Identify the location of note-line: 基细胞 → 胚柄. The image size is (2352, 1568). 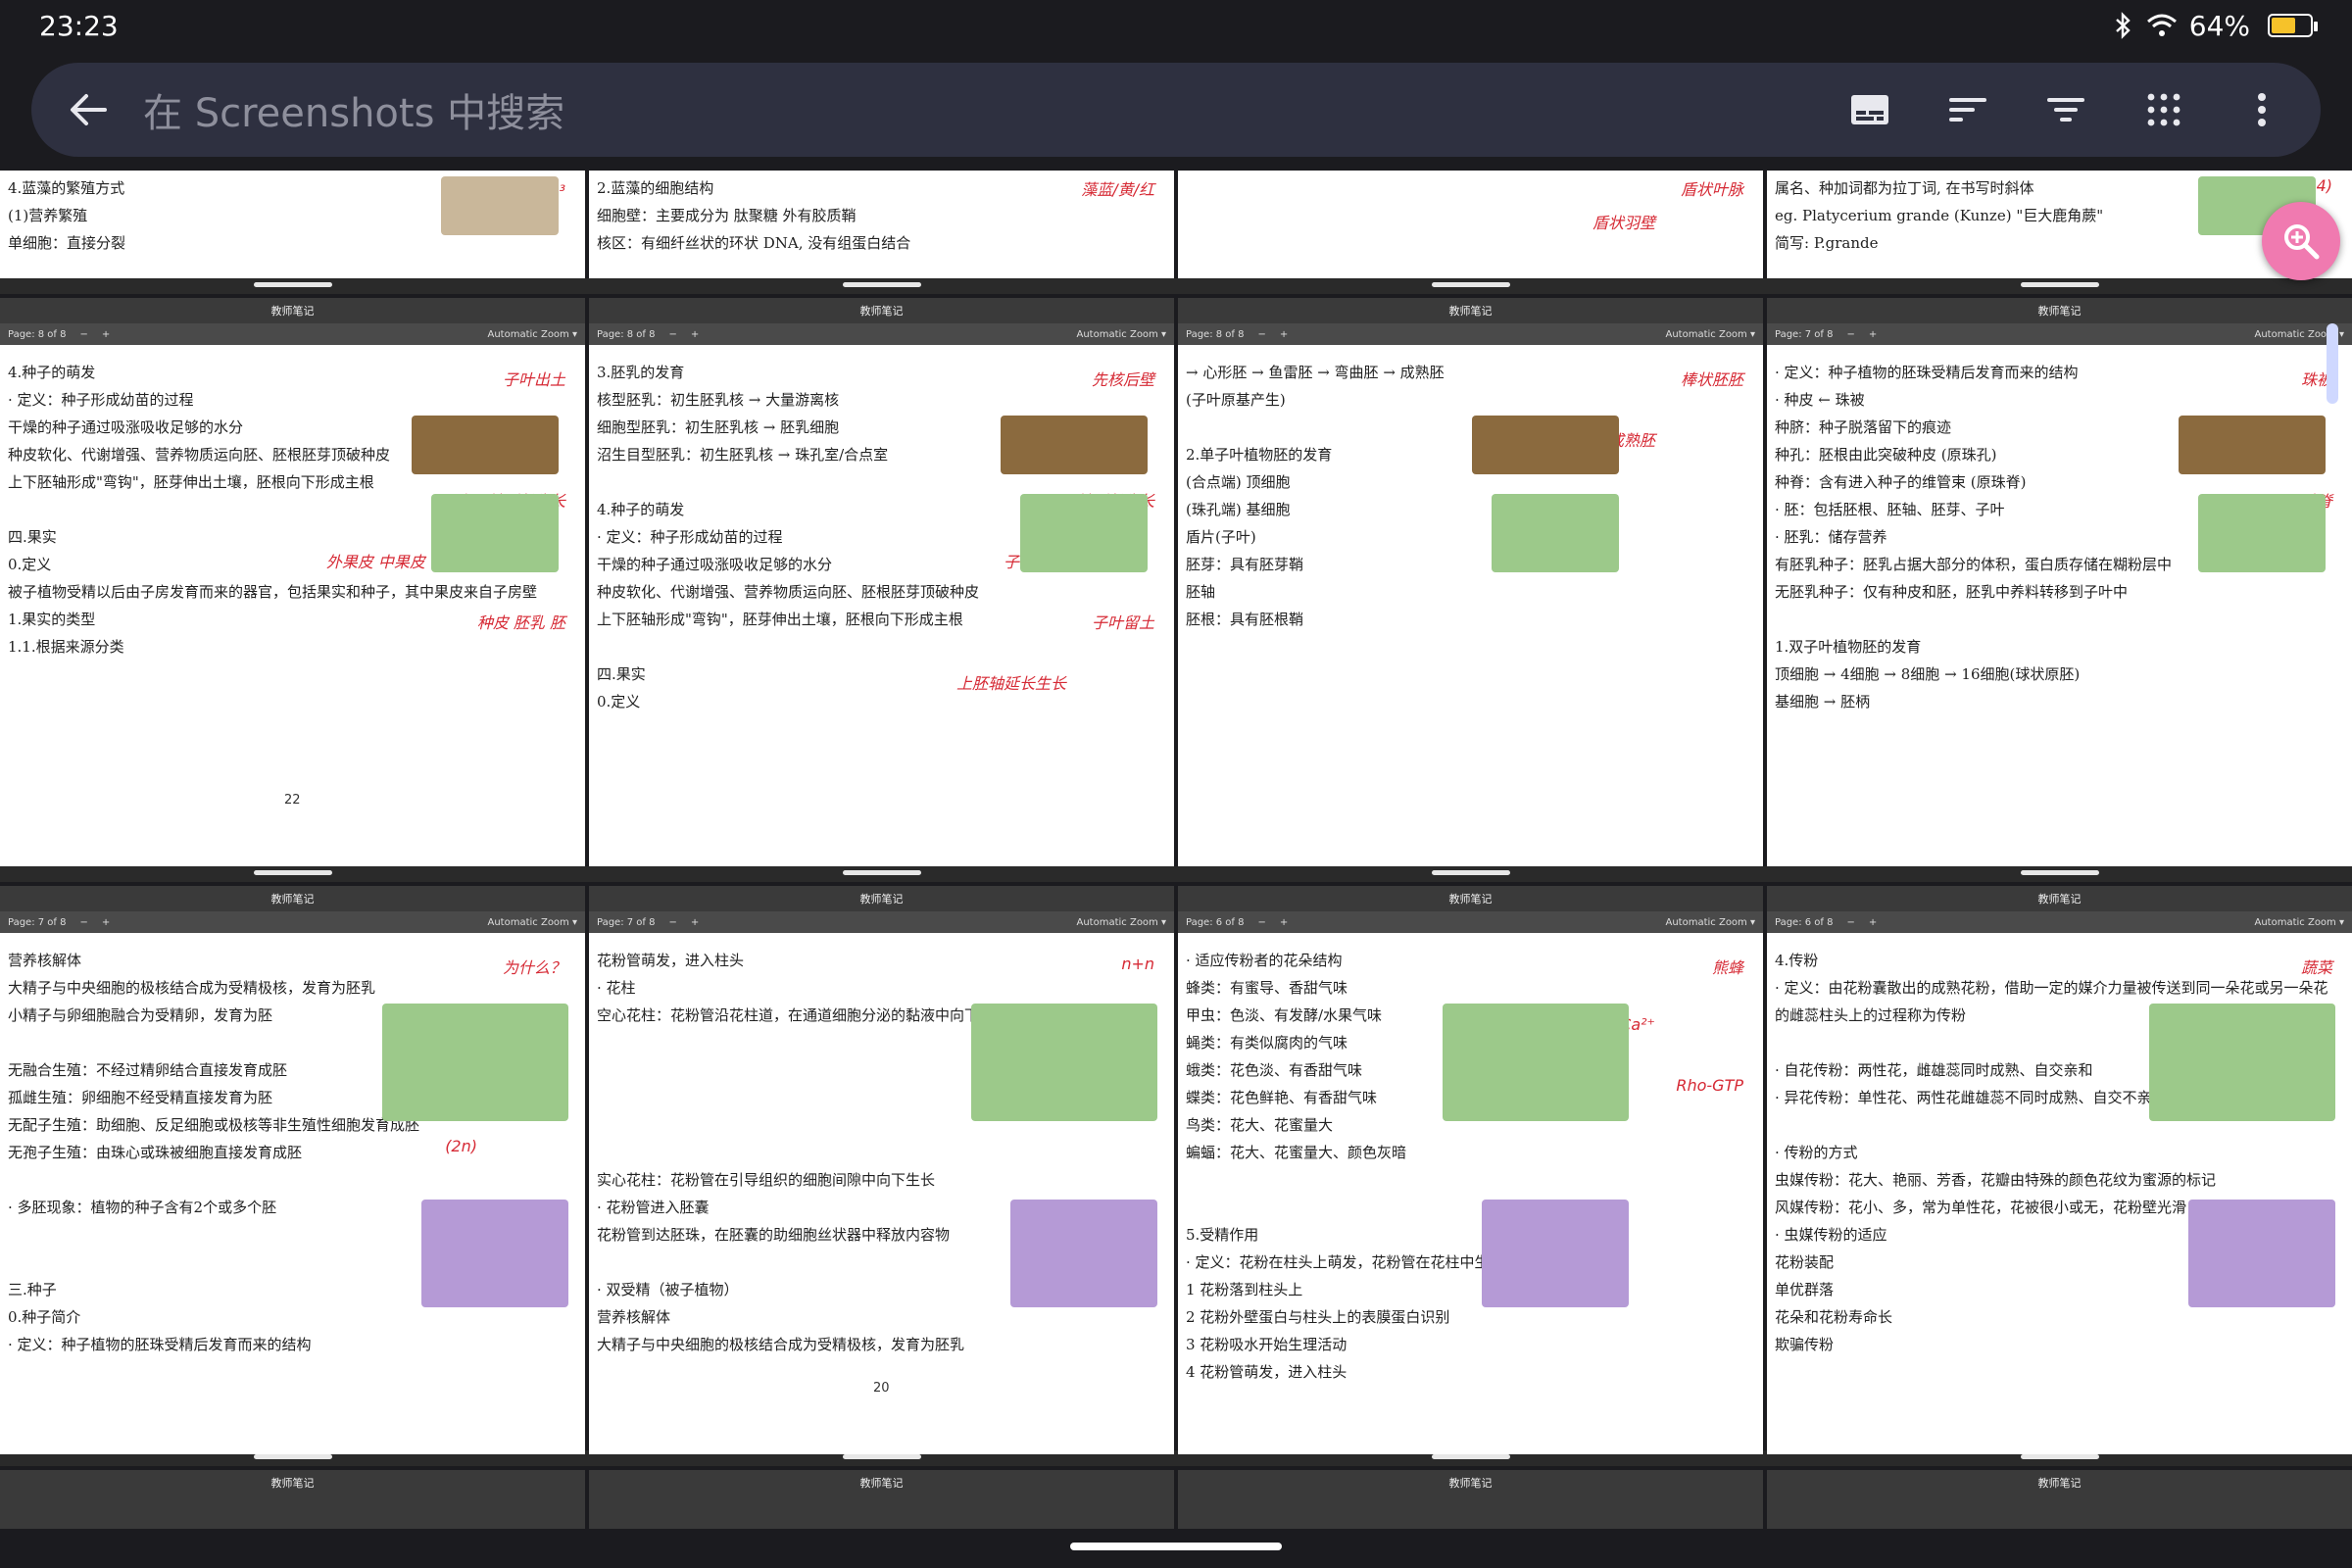
(1823, 701).